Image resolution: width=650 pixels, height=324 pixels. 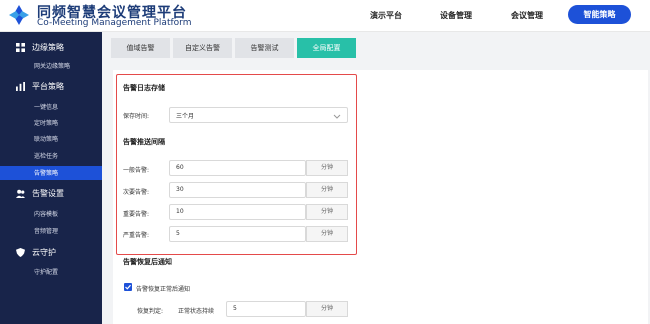 I want to click on sidebar-item-audio-management: 音频管理, so click(x=51, y=231).